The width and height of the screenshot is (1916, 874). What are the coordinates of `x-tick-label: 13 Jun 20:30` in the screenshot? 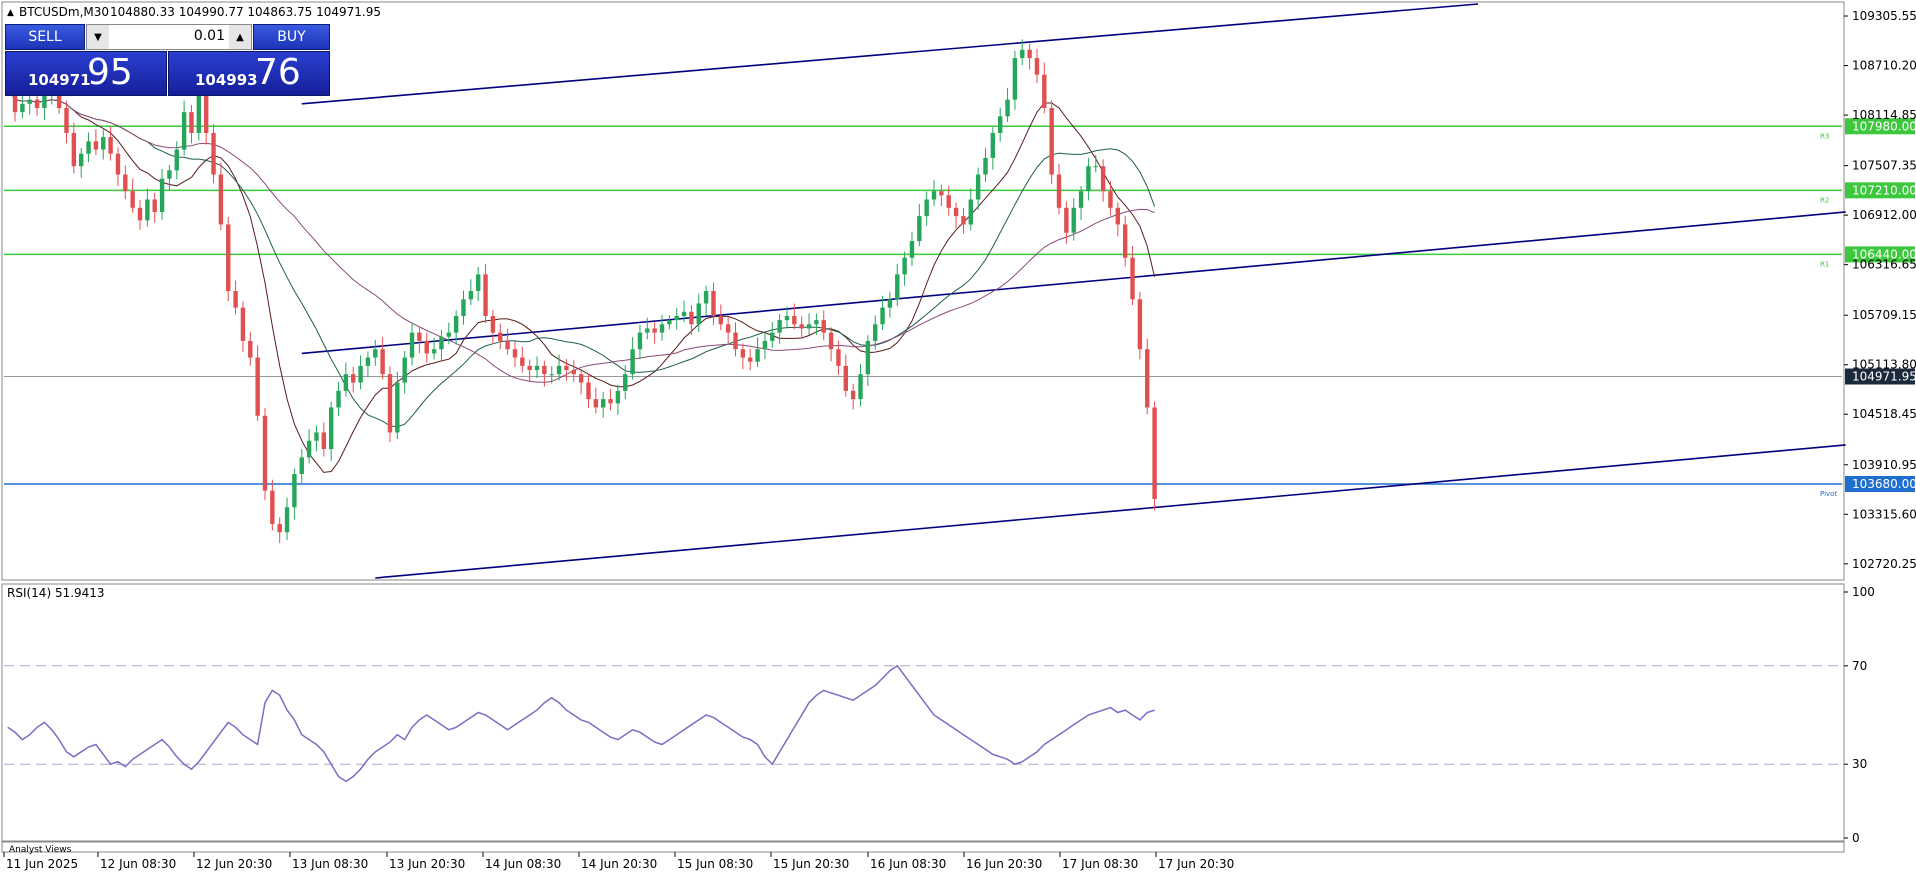 It's located at (427, 864).